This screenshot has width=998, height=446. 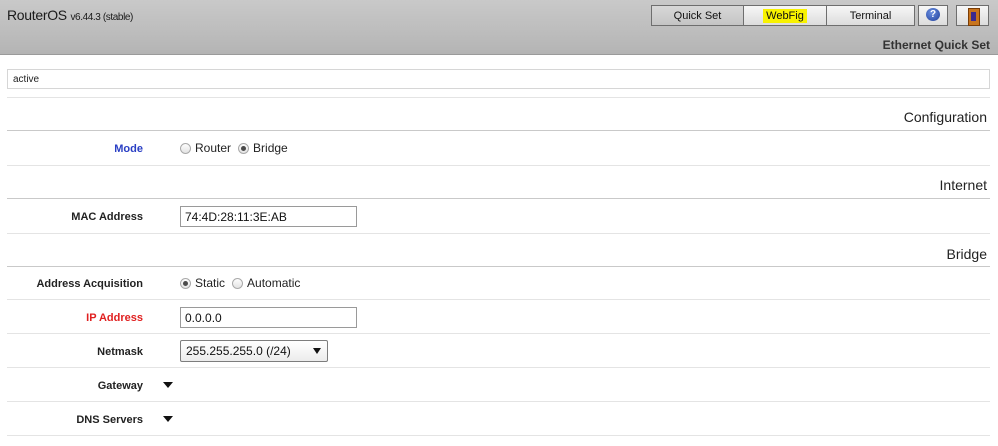 What do you see at coordinates (128, 149) in the screenshot?
I see `mode-label: Mode` at bounding box center [128, 149].